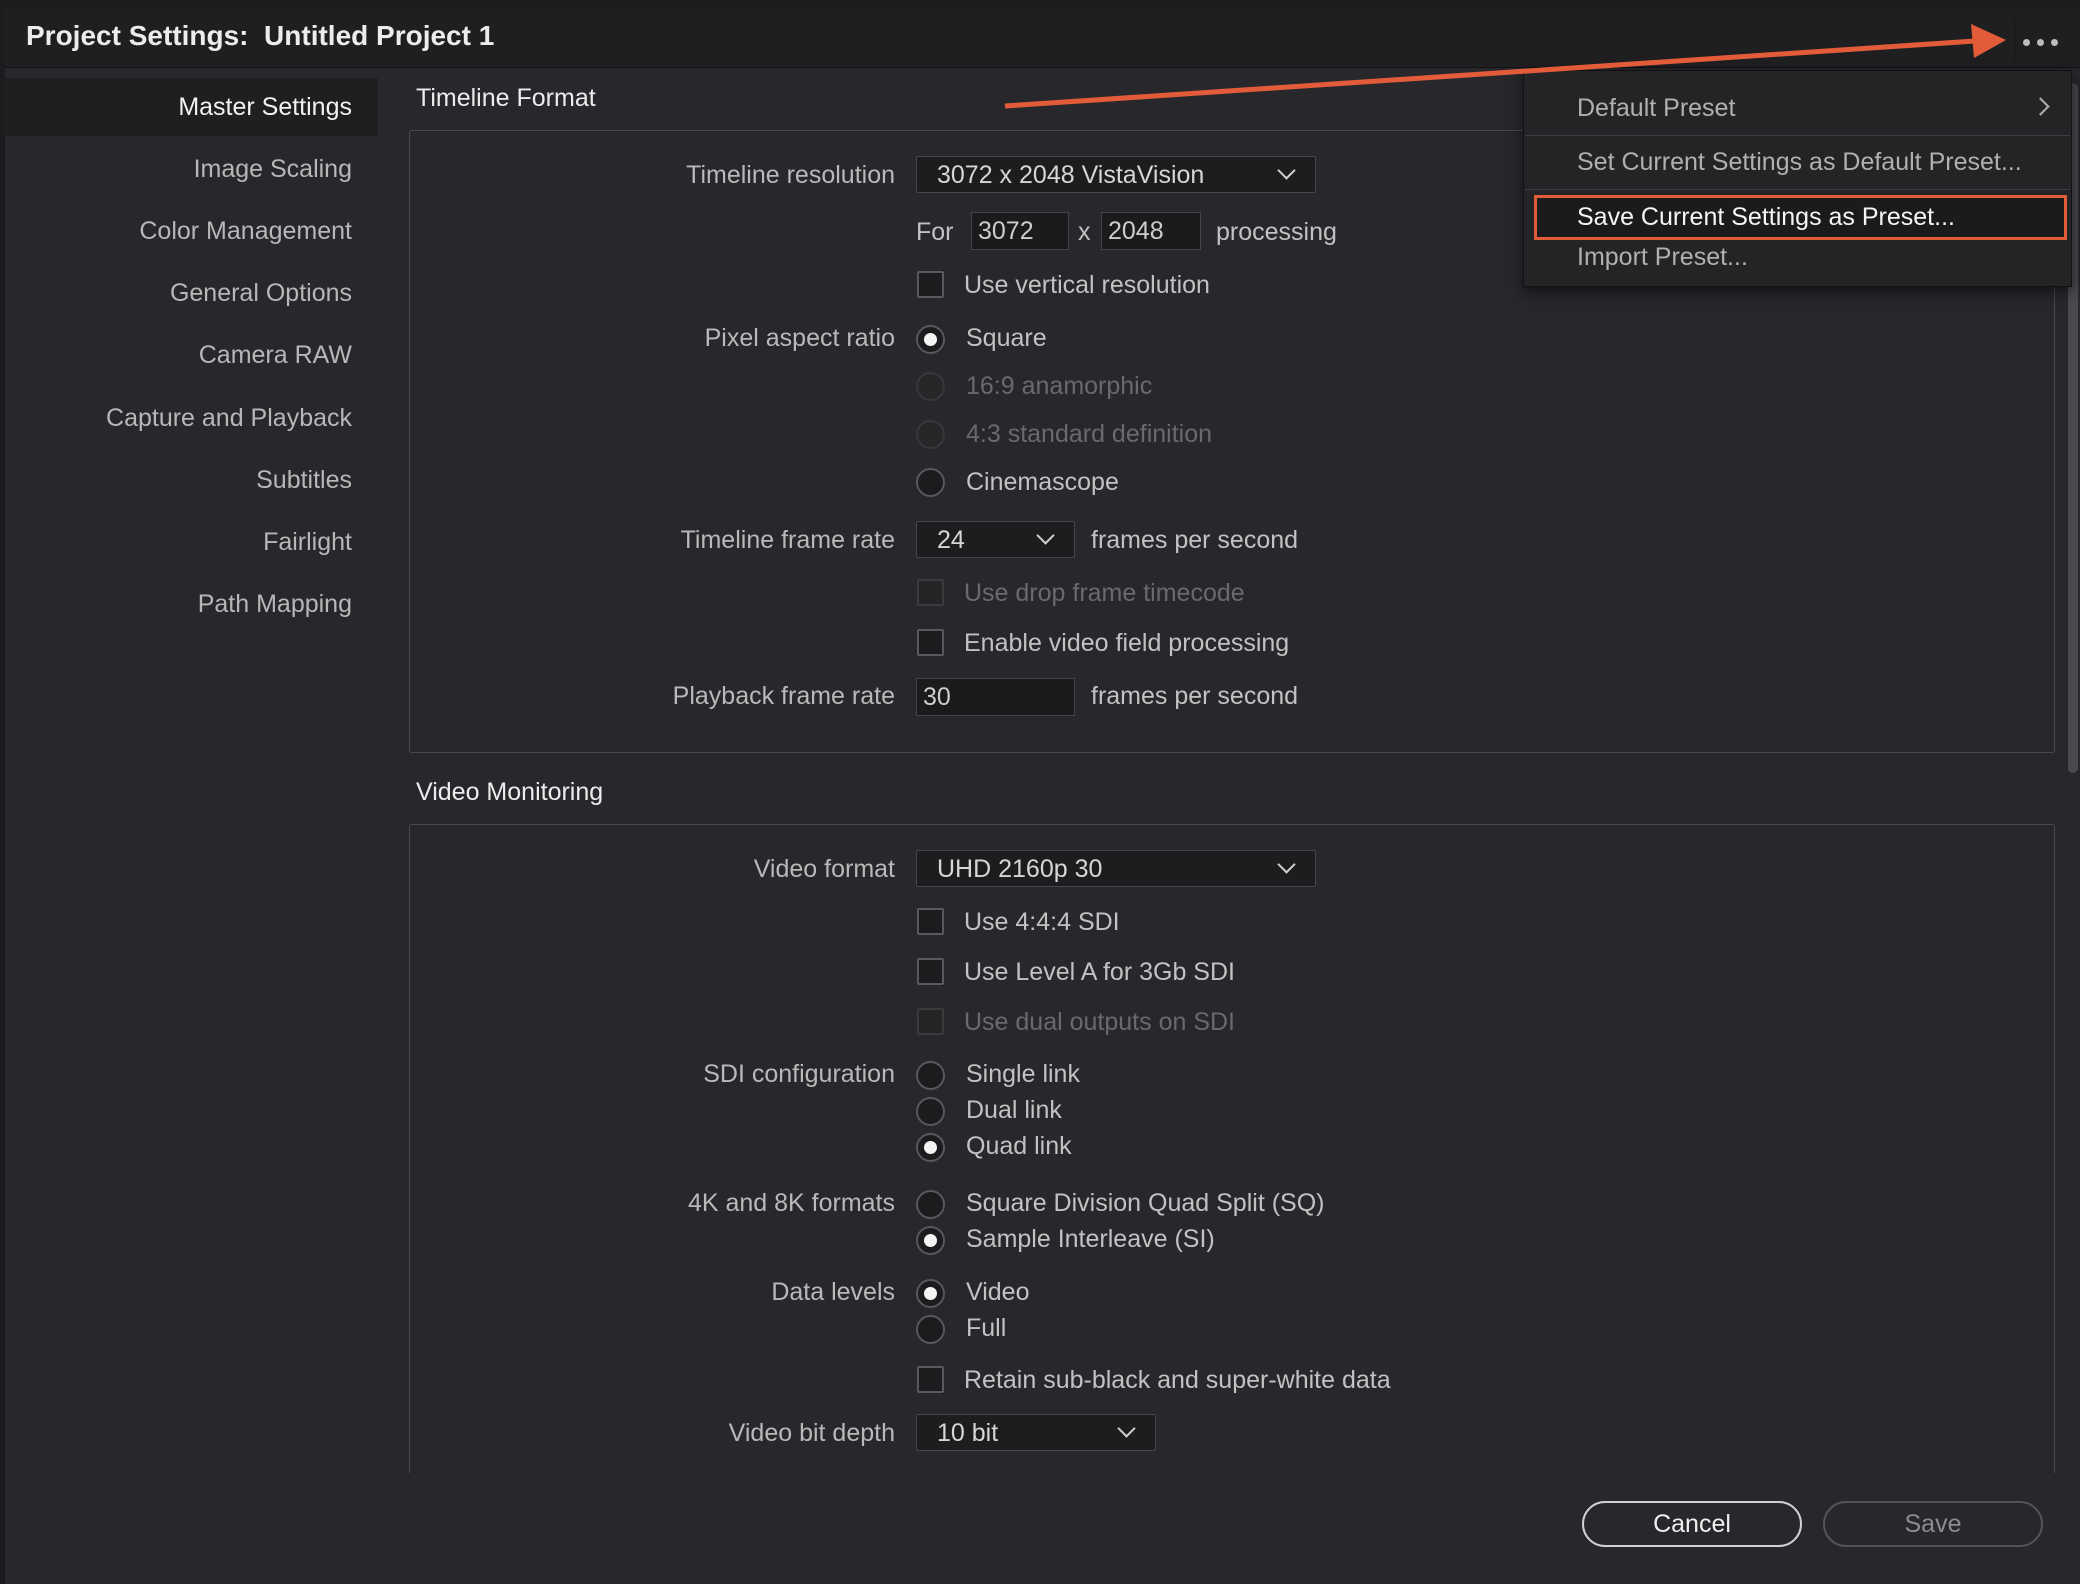 This screenshot has width=2080, height=1584. Describe the element at coordinates (1490, 73) in the screenshot. I see `annotation-arrow-line` at that location.